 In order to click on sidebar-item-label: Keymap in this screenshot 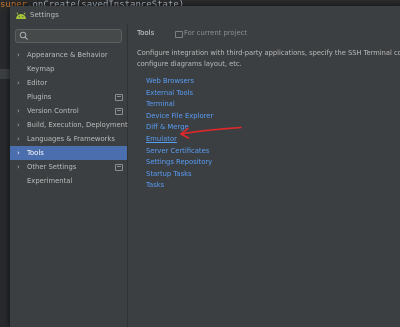, I will do `click(41, 69)`.